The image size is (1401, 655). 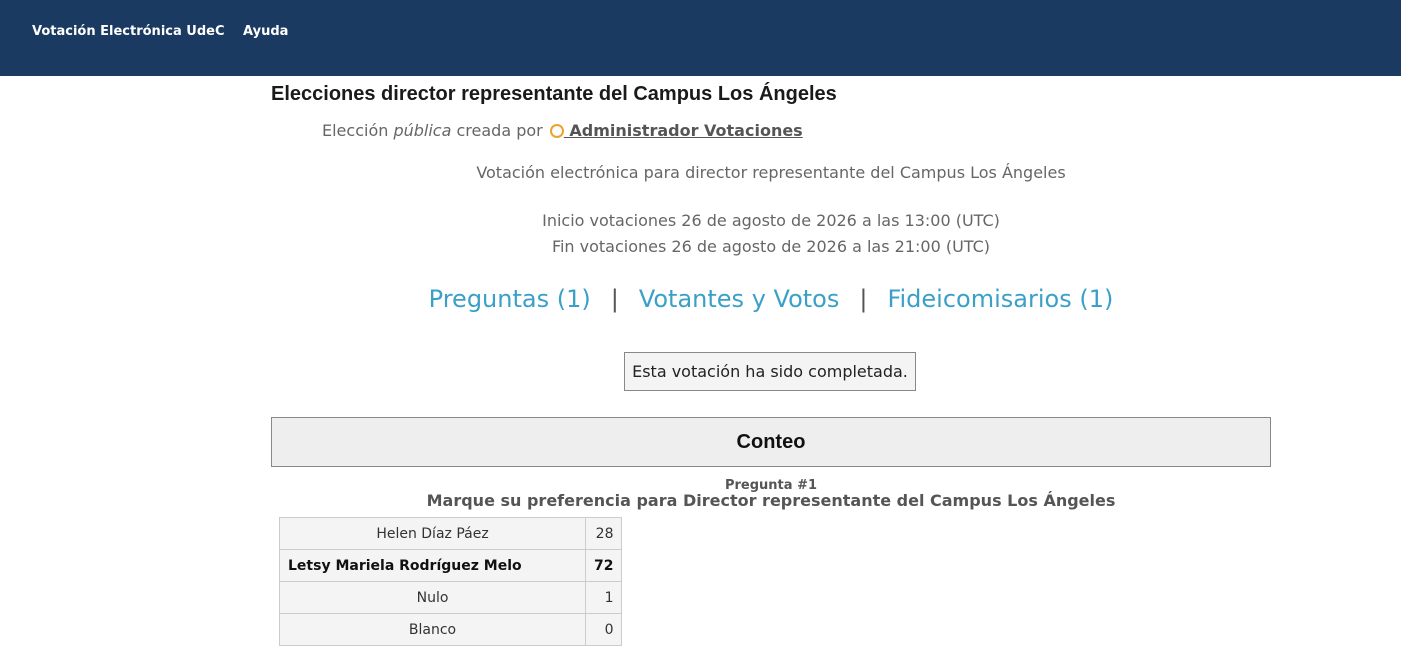 What do you see at coordinates (771, 442) in the screenshot?
I see `tally-heading: Conteo` at bounding box center [771, 442].